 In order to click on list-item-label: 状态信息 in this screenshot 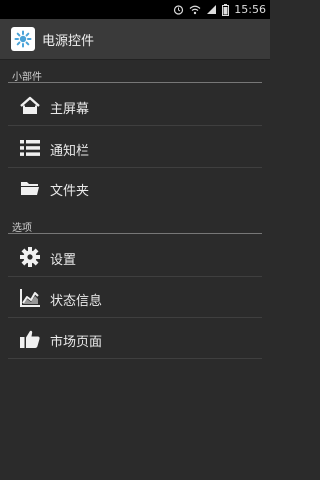, I will do `click(76, 301)`.